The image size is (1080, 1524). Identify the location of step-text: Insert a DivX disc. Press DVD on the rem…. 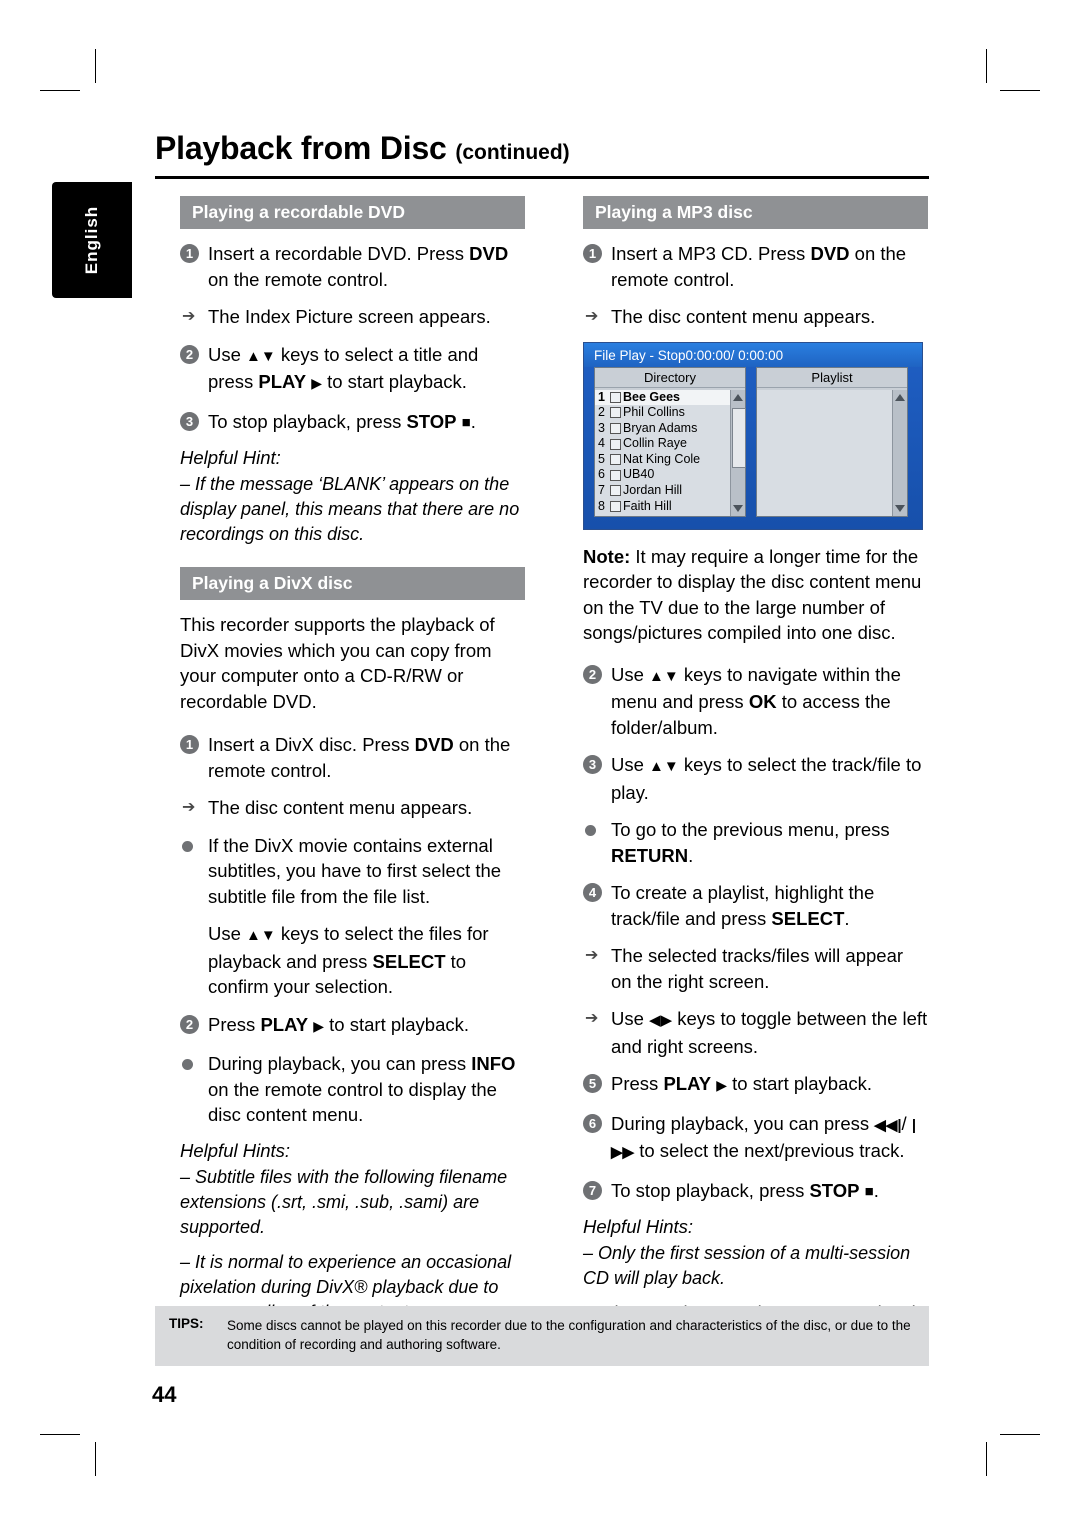
(359, 757).